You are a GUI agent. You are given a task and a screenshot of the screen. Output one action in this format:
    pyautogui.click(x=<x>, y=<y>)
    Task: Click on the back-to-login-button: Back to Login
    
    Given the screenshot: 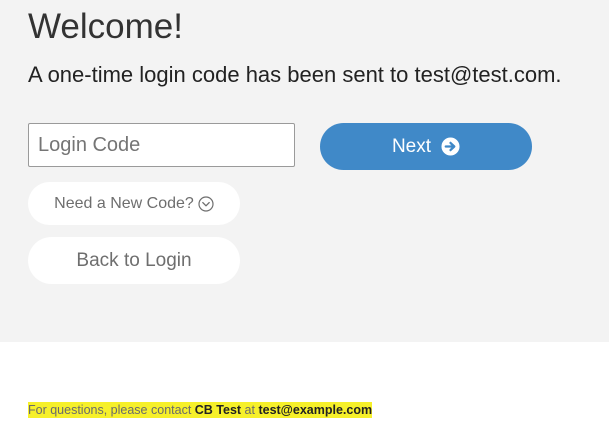 What is the action you would take?
    pyautogui.click(x=134, y=260)
    